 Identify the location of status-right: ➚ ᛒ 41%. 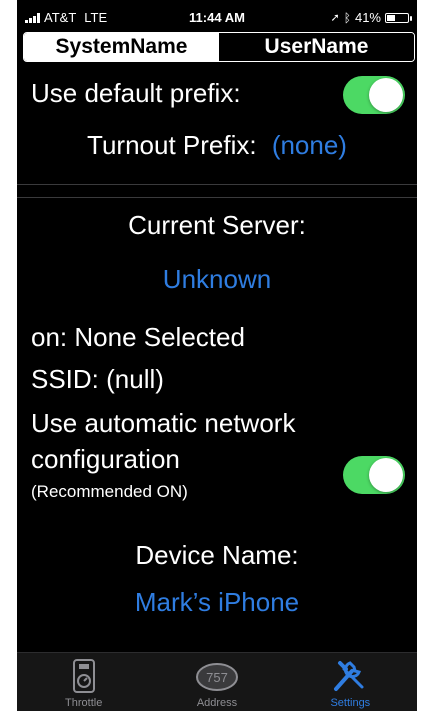
(371, 17).